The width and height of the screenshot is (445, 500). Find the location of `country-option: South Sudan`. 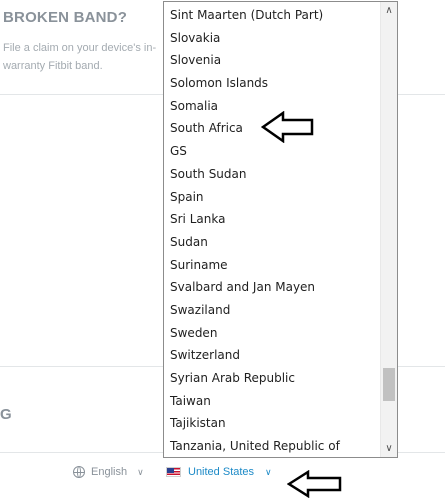

country-option: South Sudan is located at coordinates (272, 174).